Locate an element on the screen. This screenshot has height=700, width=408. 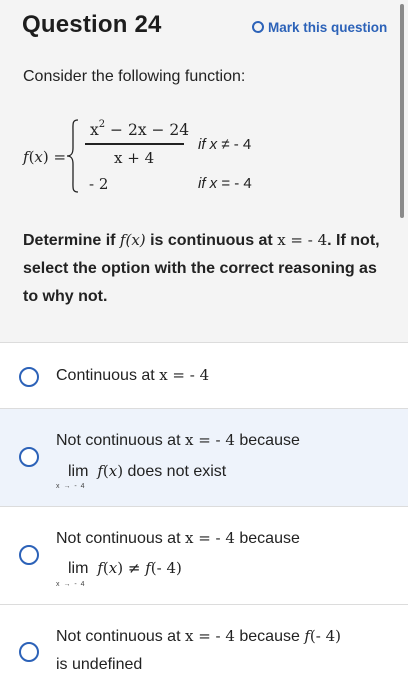
case2-value: - 2 is located at coordinates (99, 184).